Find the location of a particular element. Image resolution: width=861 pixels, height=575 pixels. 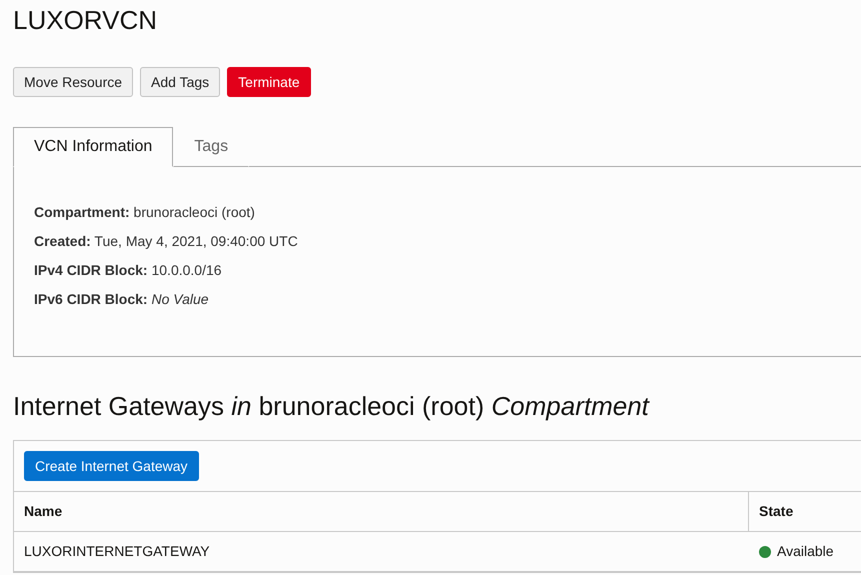

detail-line: Created: Tue, May 4, 2021, 09:40:00 UTC is located at coordinates (166, 241).